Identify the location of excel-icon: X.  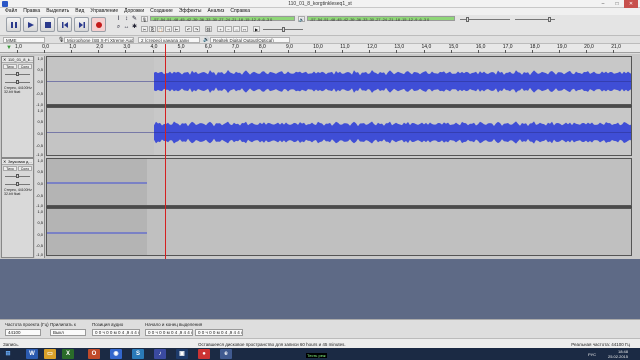
(68, 354).